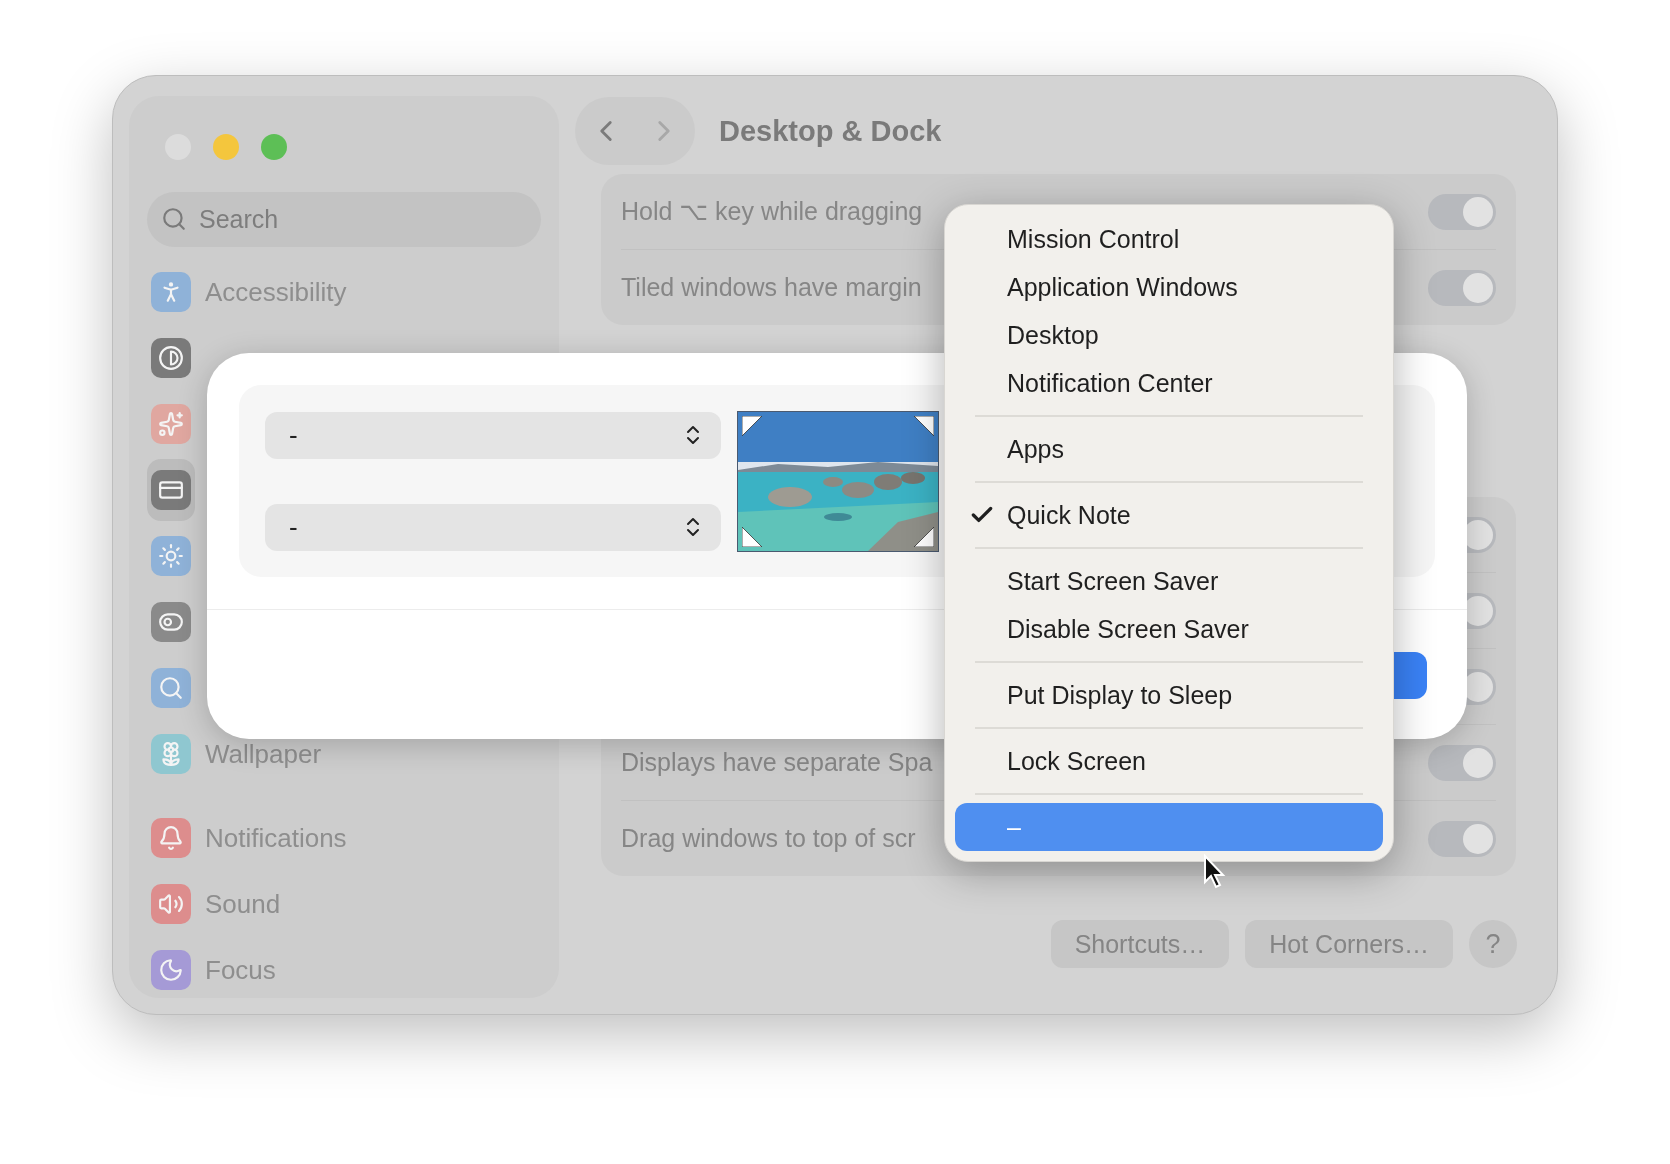  Describe the element at coordinates (772, 211) in the screenshot. I see `setting-label: Hold ⌥ key while dragging` at that location.